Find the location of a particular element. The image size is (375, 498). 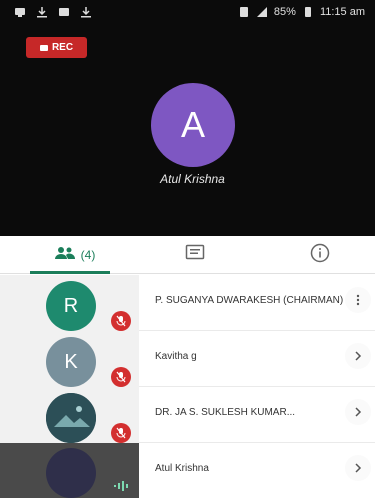

tab-people: (4) is located at coordinates (75, 255).